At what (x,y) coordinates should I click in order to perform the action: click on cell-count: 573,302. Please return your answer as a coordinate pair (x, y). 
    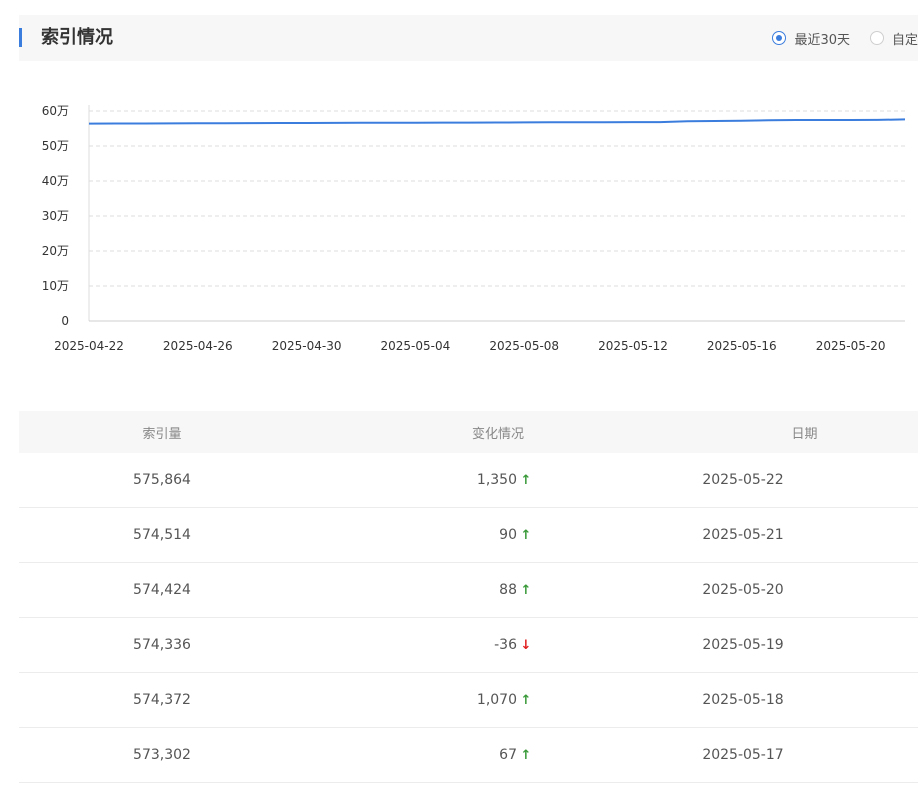
    Looking at the image, I should click on (162, 755).